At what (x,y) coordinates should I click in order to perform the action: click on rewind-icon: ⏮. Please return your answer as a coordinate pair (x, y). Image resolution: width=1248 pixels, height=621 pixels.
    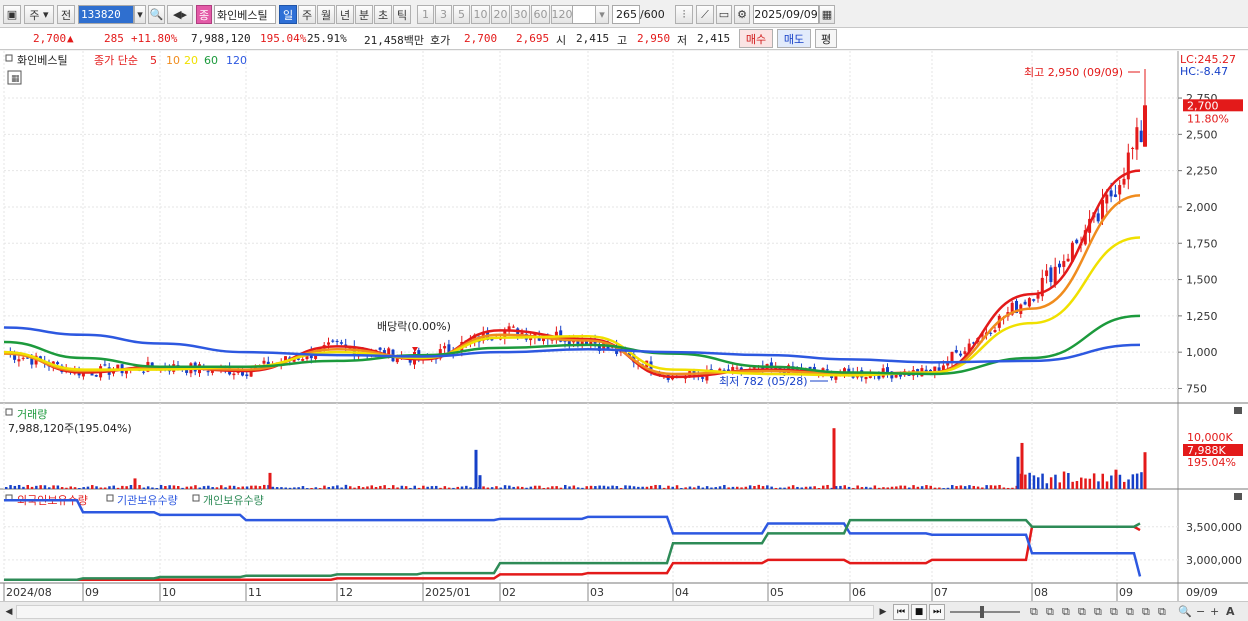
    Looking at the image, I should click on (901, 612).